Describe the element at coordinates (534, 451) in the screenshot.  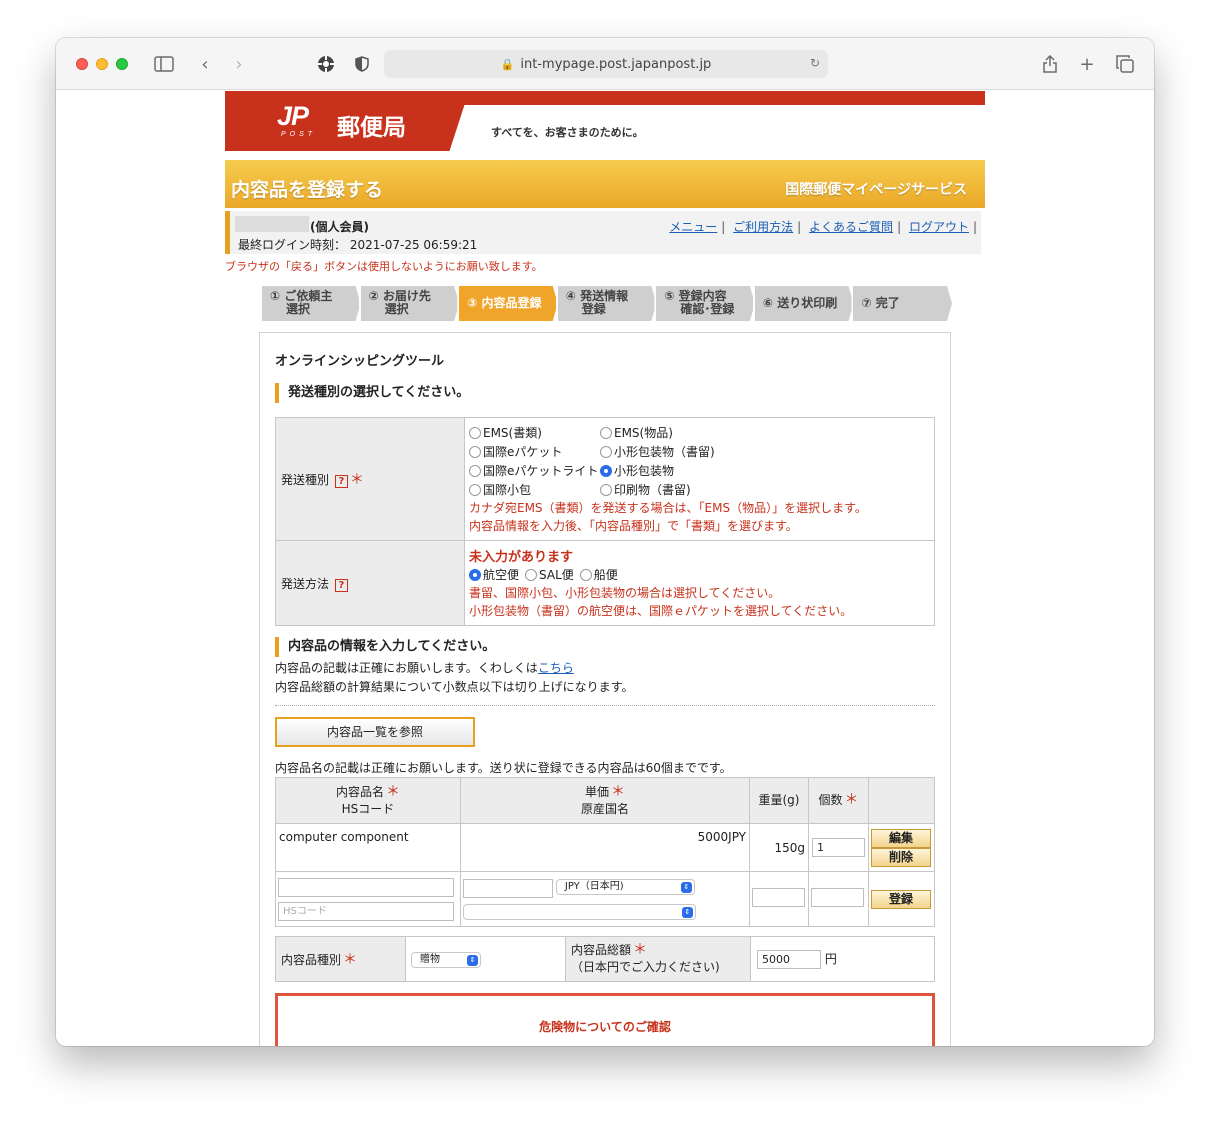
I see `radio-e-packet: 国際eパケット` at that location.